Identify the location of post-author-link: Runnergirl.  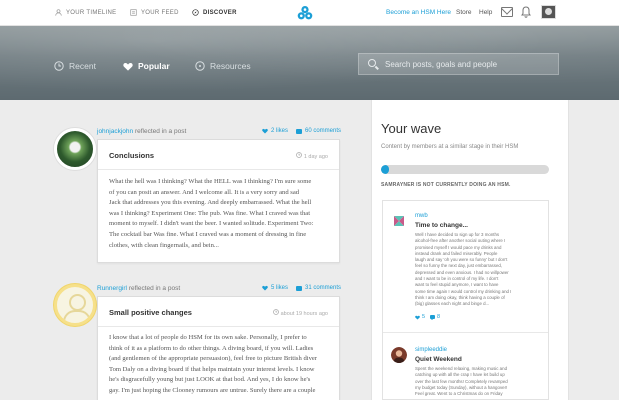
(112, 288).